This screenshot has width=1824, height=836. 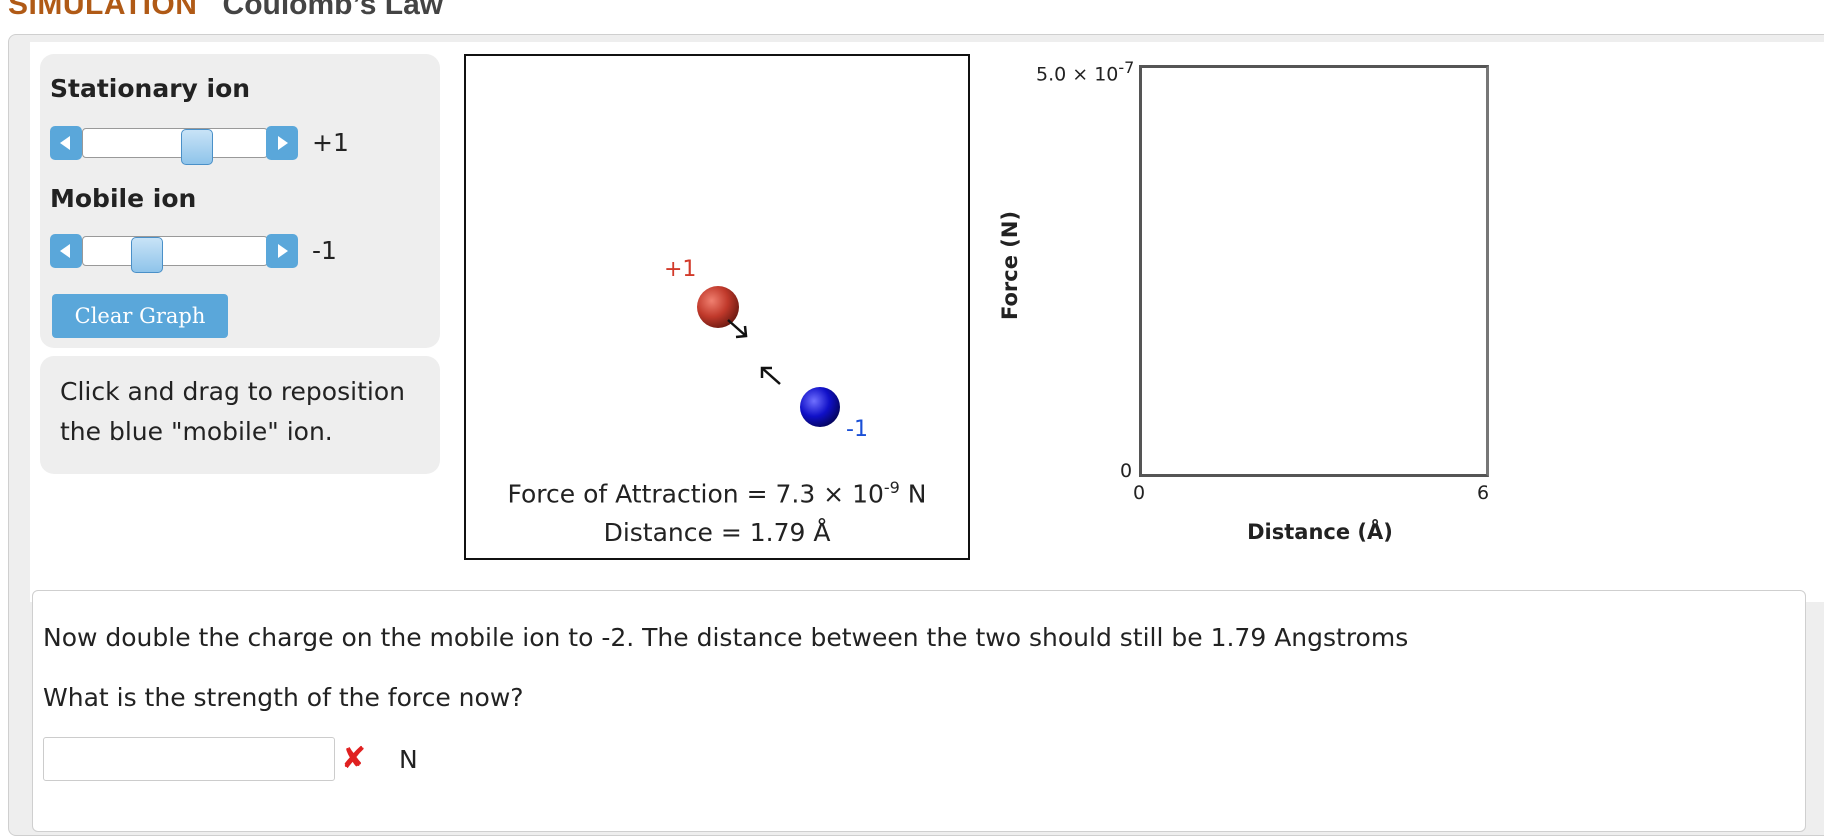 What do you see at coordinates (140, 316) in the screenshot?
I see `clear-graph-button: Clear Graph` at bounding box center [140, 316].